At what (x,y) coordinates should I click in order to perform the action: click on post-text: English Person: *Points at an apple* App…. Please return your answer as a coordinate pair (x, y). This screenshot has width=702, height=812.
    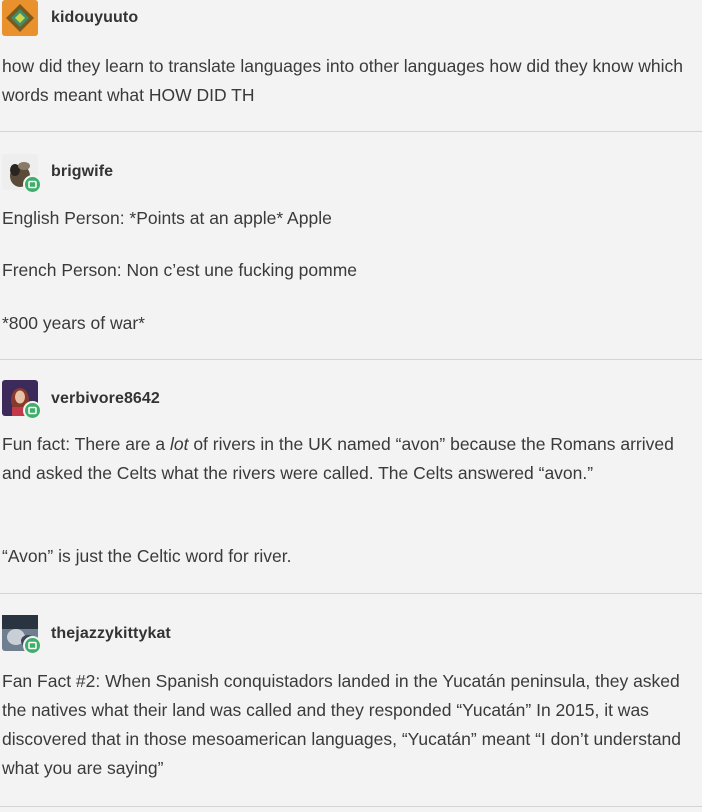
    Looking at the image, I should click on (167, 218).